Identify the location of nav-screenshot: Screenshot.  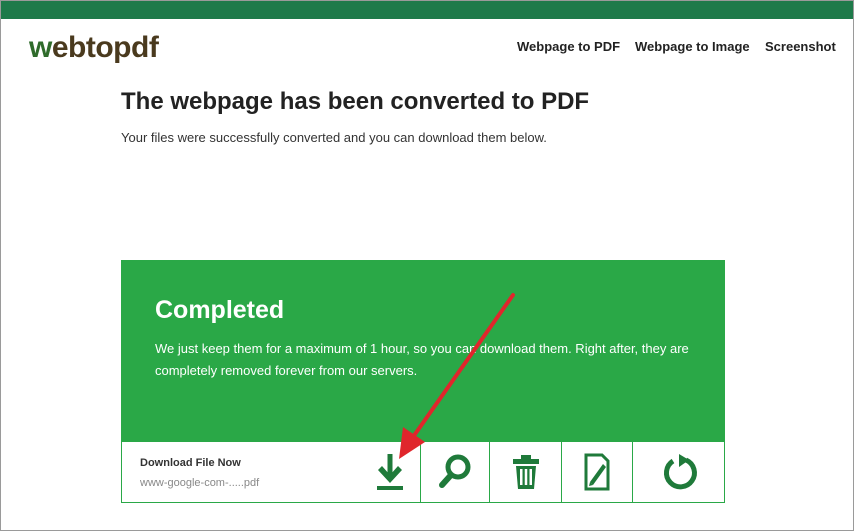
(800, 46).